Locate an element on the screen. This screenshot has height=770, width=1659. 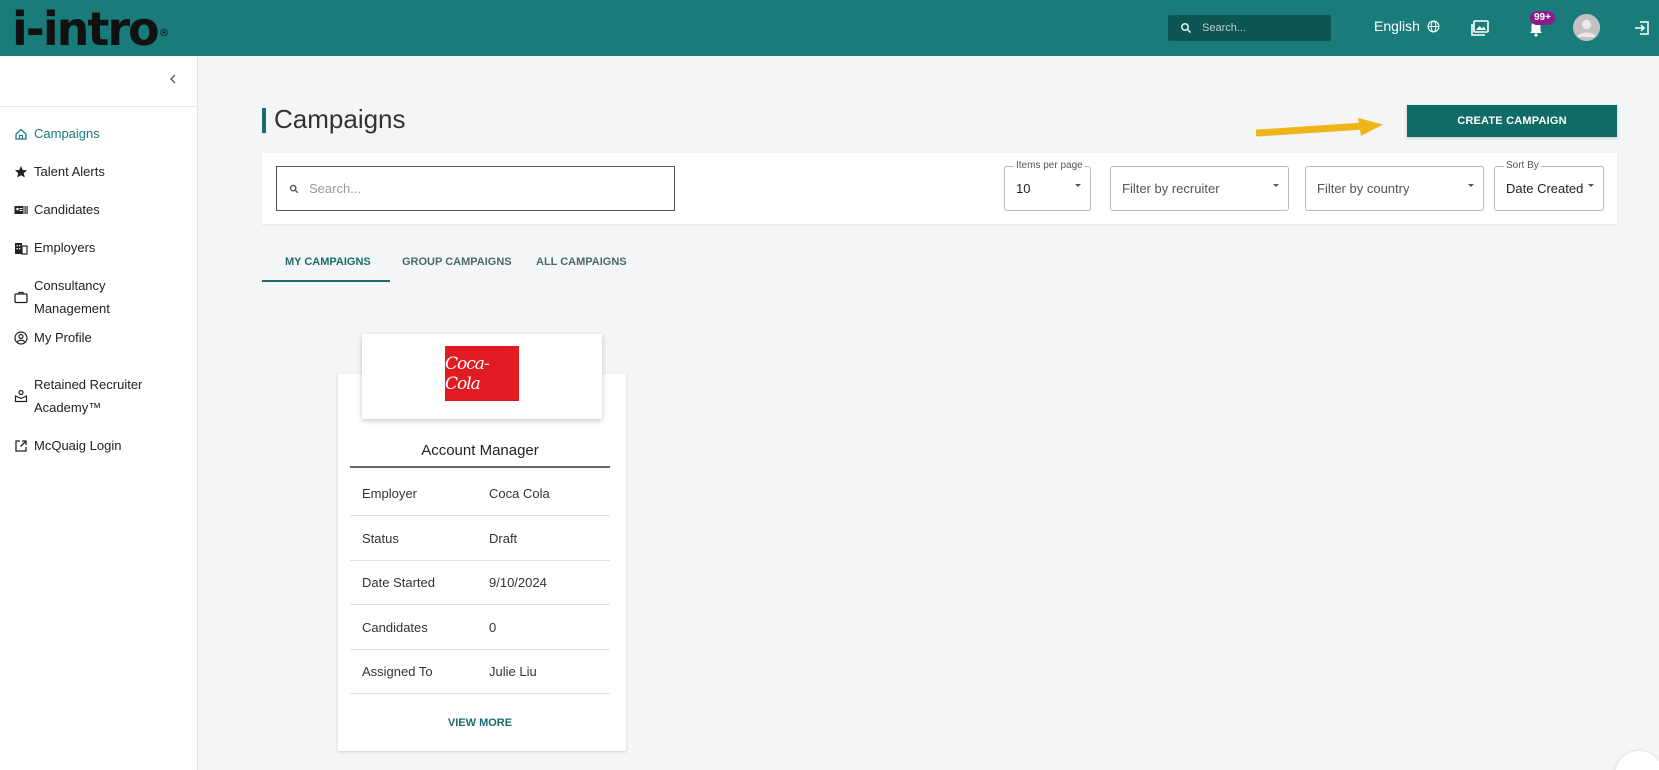
briefcase-icon is located at coordinates (21, 297).